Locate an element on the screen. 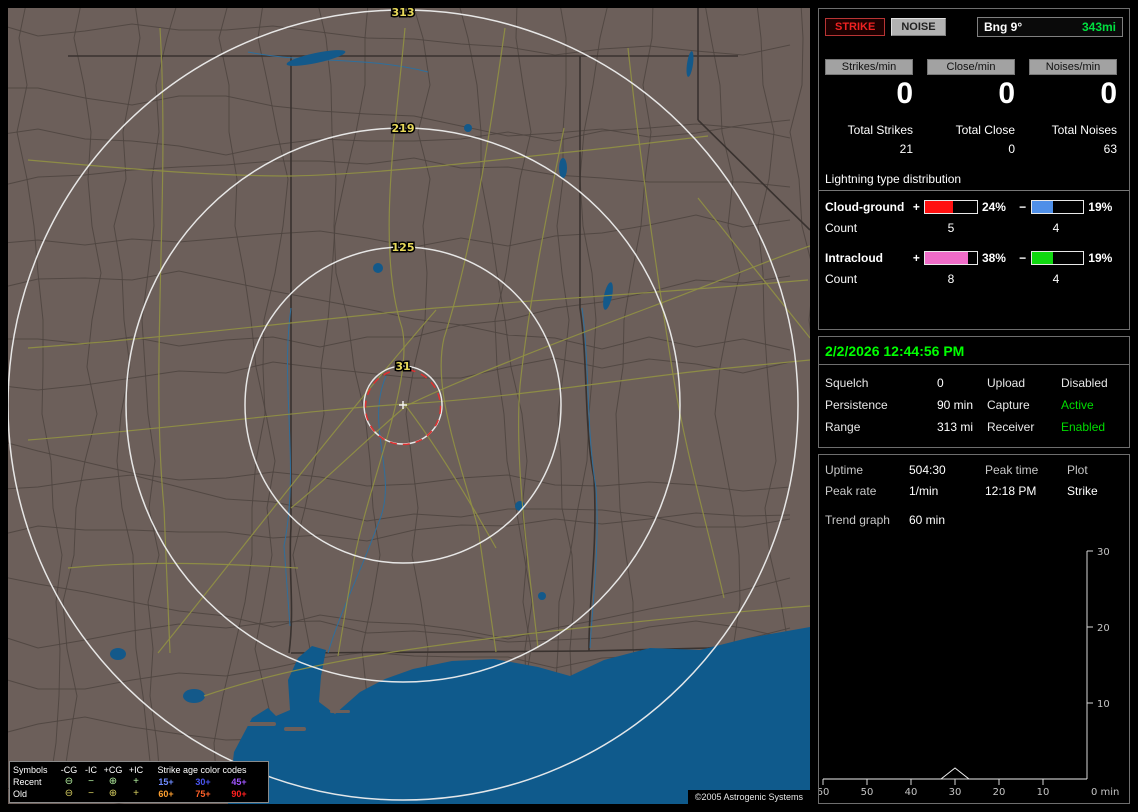  legend-type-header-ncg: -CG is located at coordinates (69, 770).